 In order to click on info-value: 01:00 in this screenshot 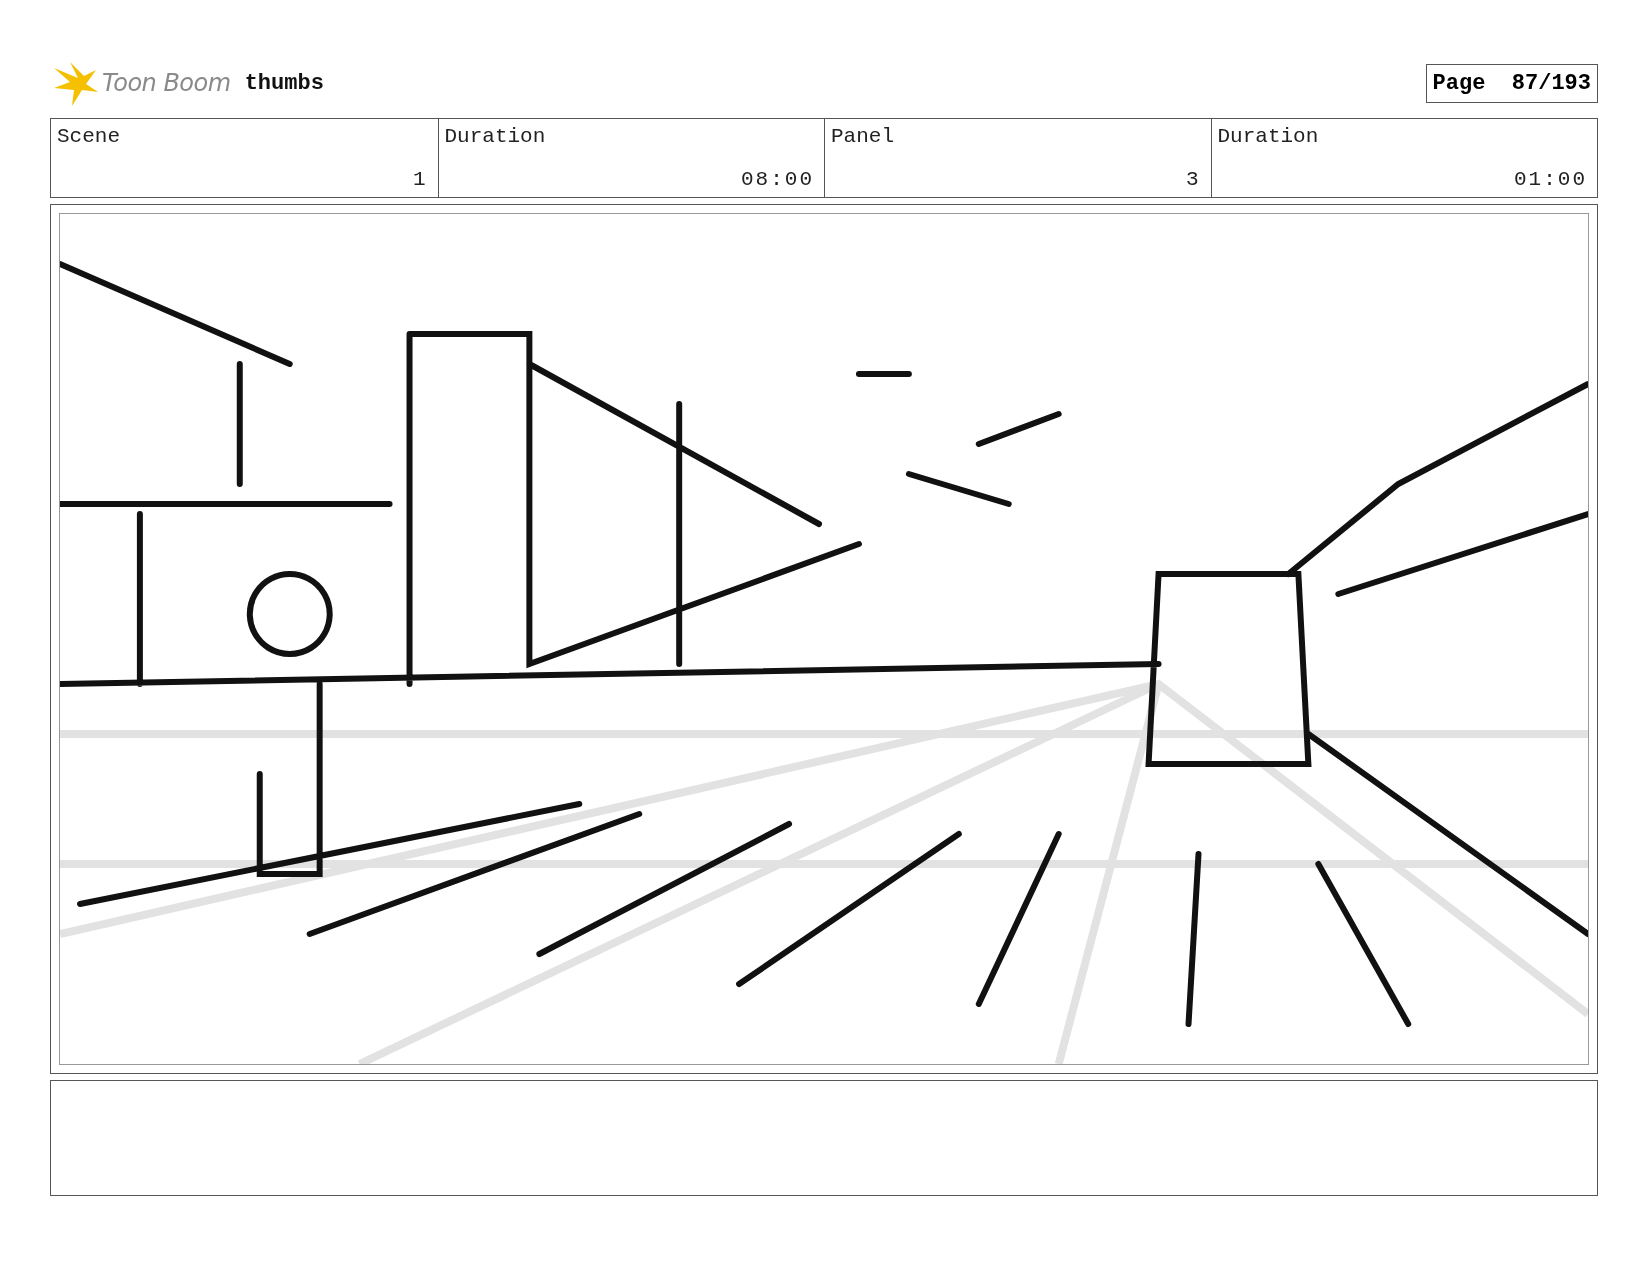, I will do `click(1550, 179)`.